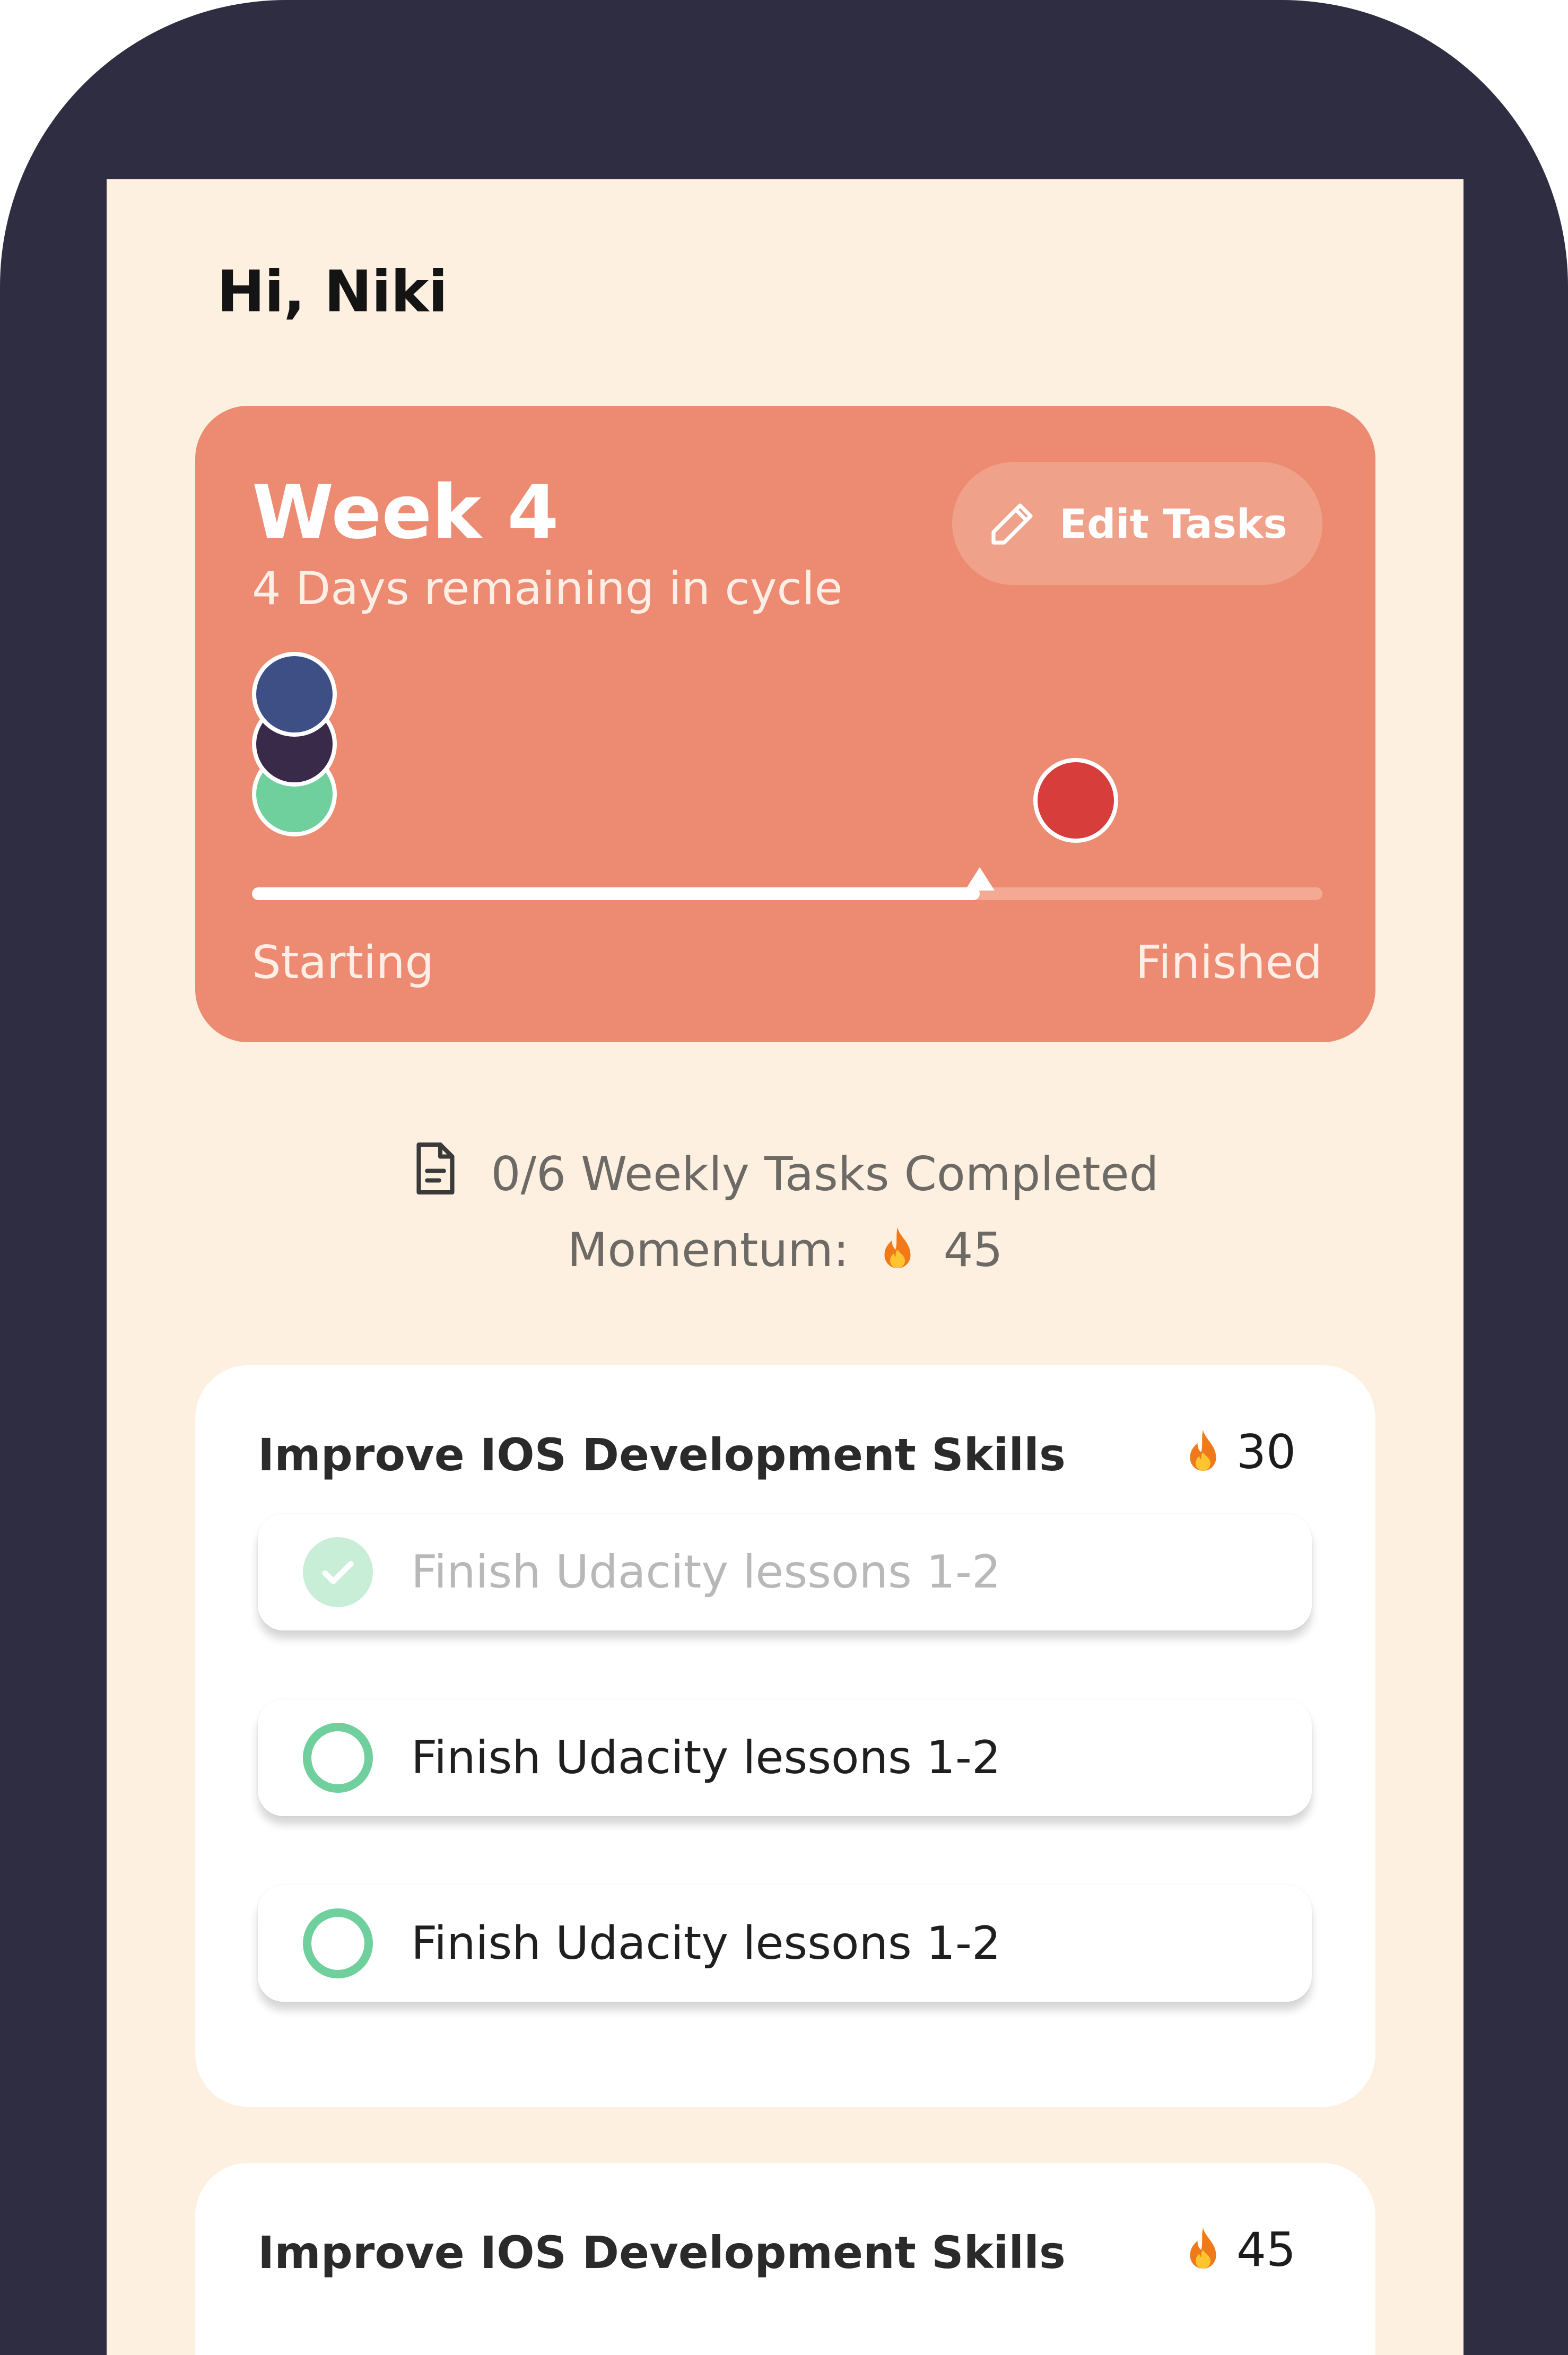 The width and height of the screenshot is (1568, 2355). I want to click on weekly-tasks-summary: 0/6 Weekly Tasks Completed, so click(785, 1174).